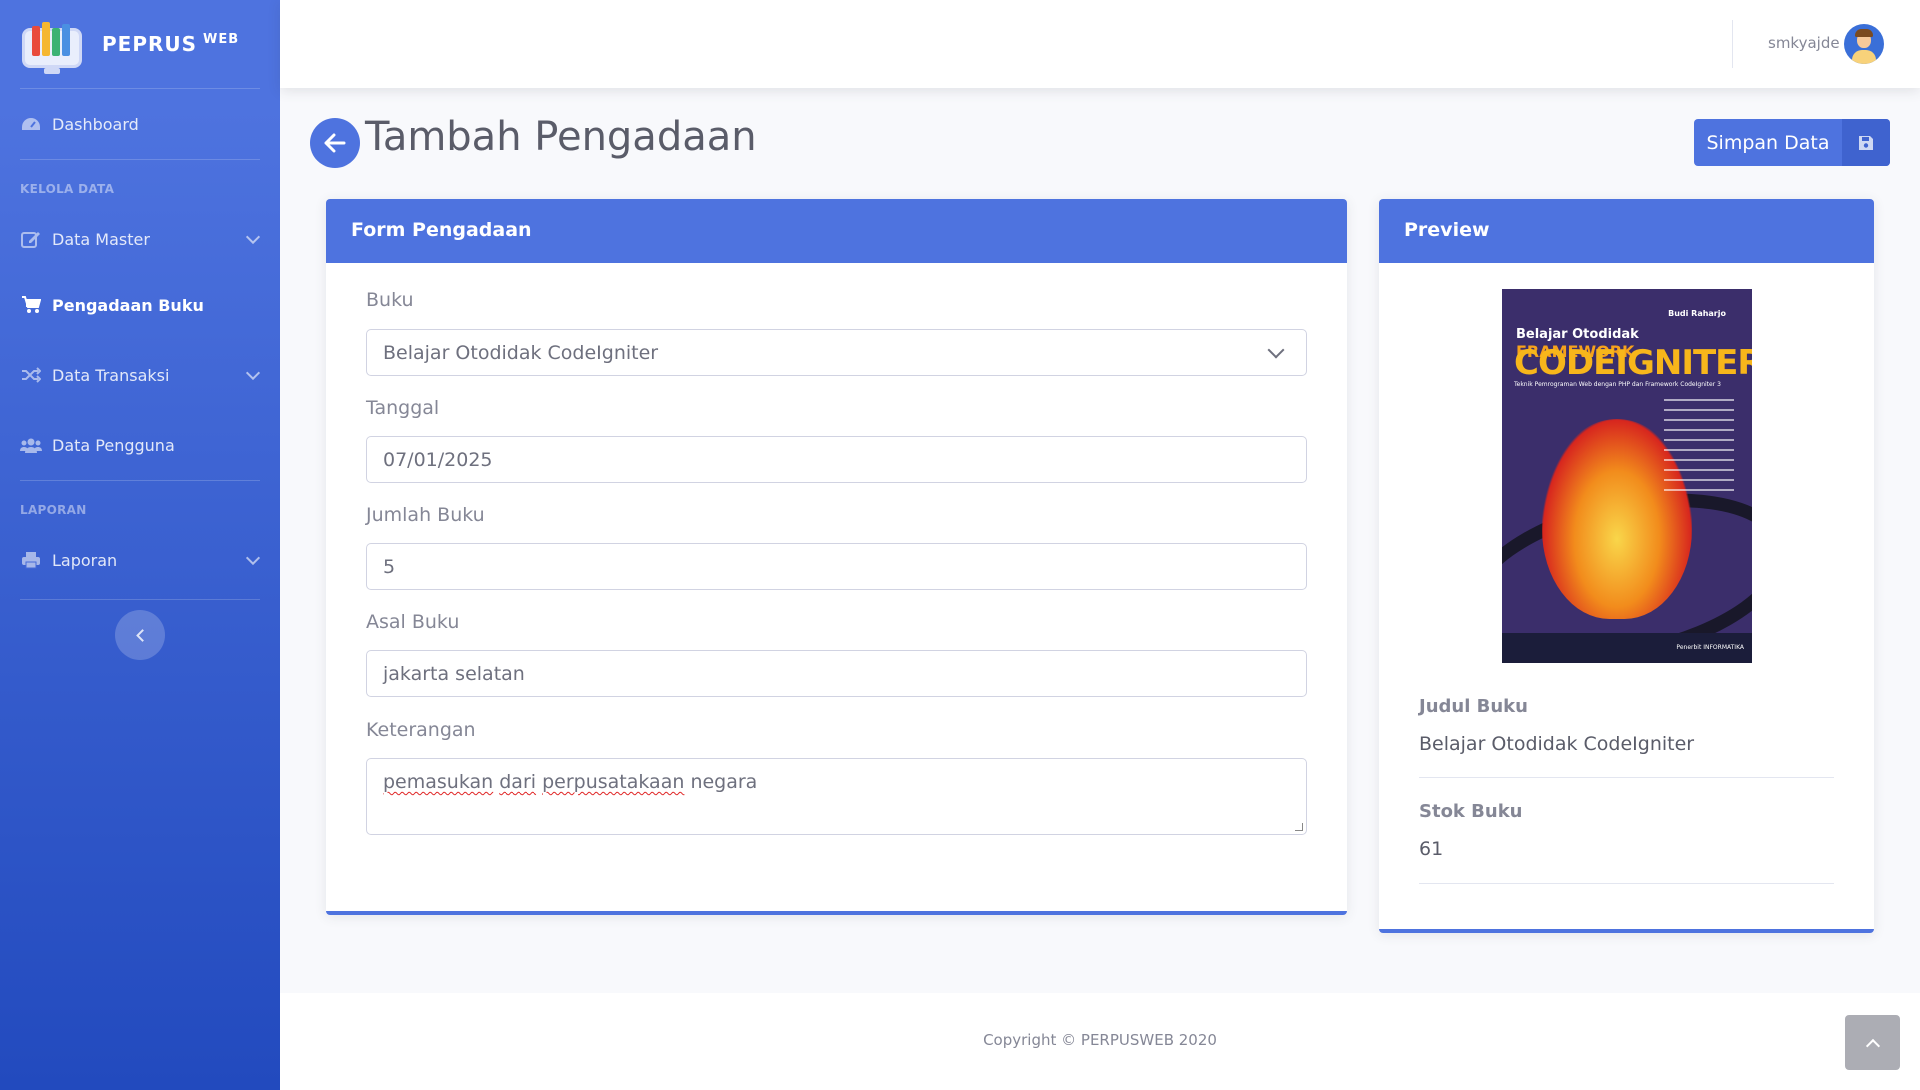  I want to click on sidebar-toggle-button, so click(140, 635).